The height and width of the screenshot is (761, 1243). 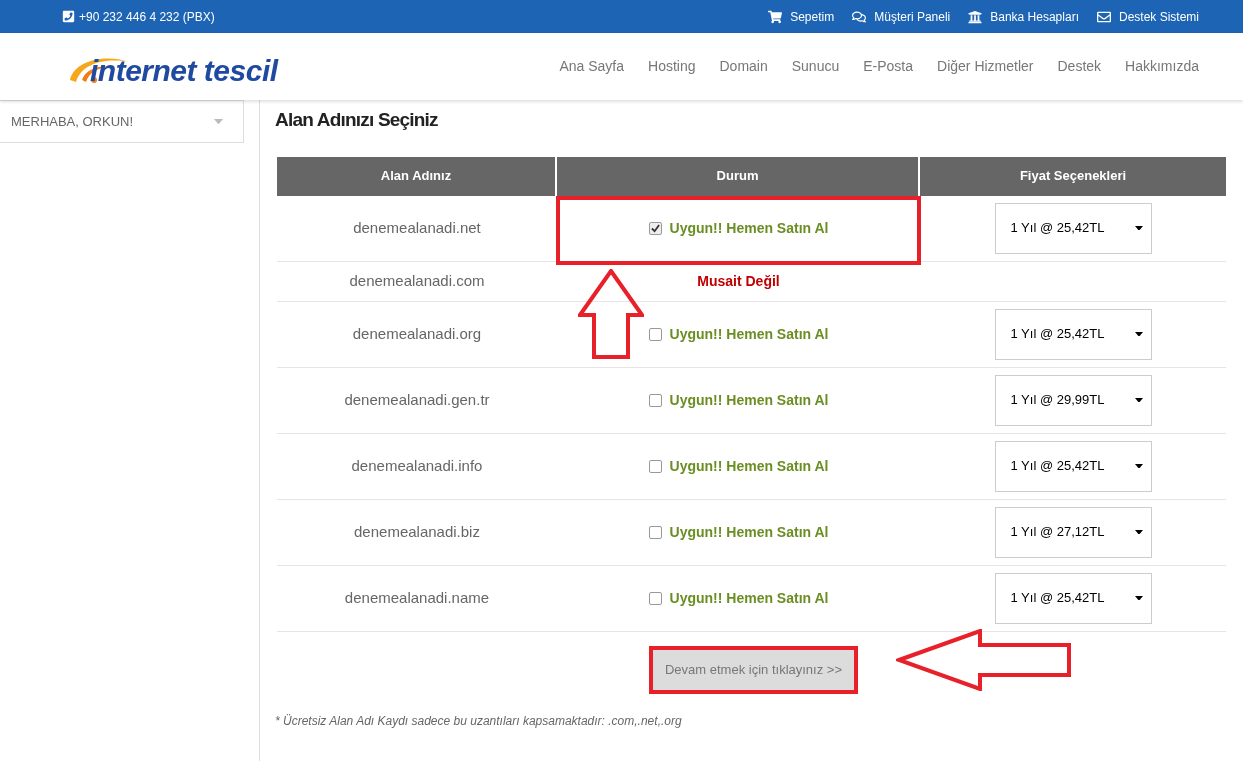 I want to click on phone-number: +90 232 446 4 232 (PBX), so click(x=147, y=17).